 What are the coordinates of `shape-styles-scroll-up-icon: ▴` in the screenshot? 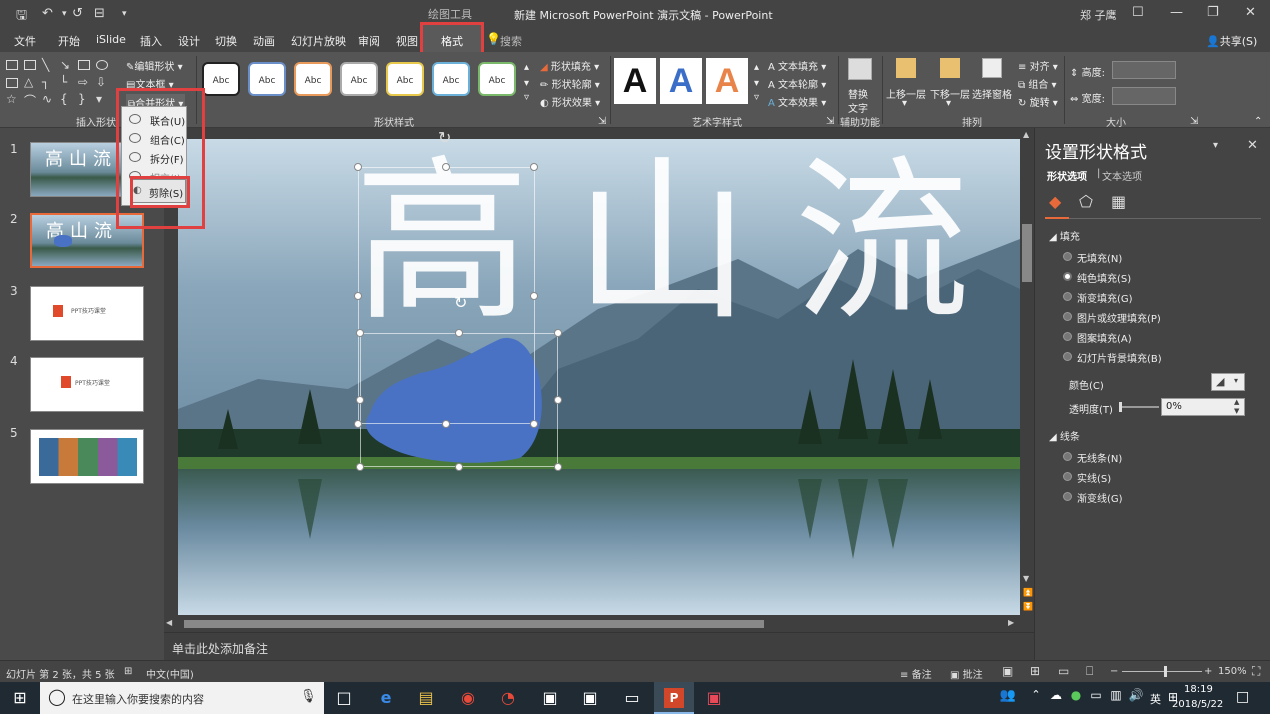 It's located at (526, 67).